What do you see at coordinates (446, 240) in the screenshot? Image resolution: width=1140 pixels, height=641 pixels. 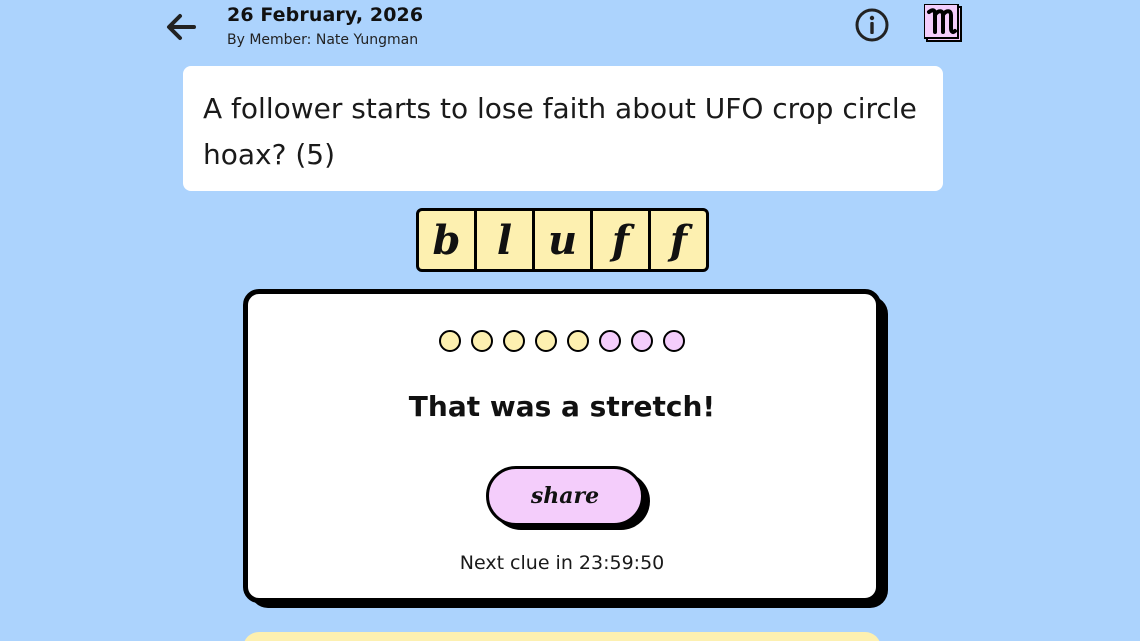 I see `answer-tile: b` at bounding box center [446, 240].